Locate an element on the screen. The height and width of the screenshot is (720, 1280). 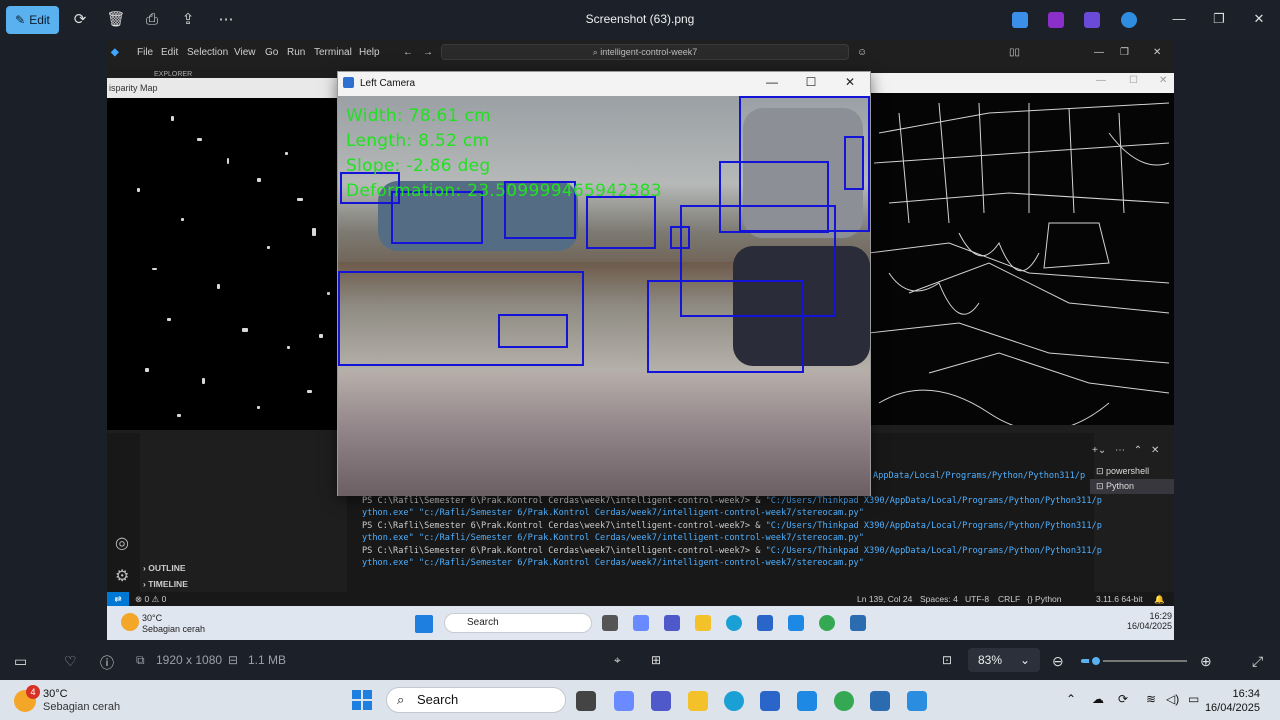
menu-terminal: Terminal is located at coordinates (333, 52).